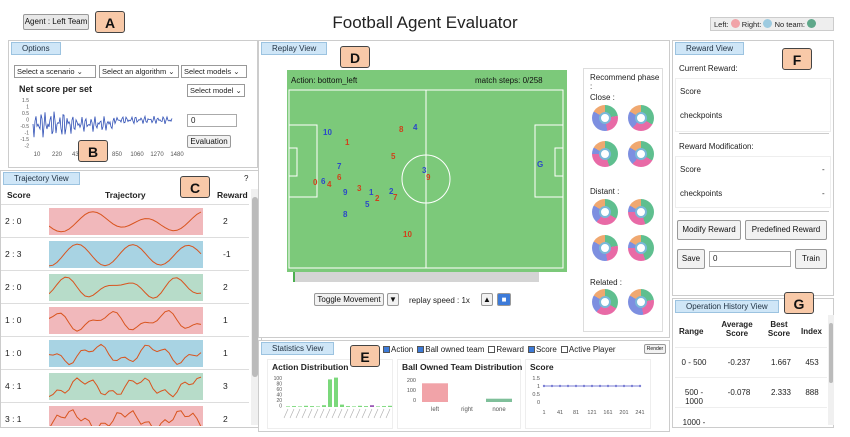 Image resolution: width=850 pixels, height=437 pixels. What do you see at coordinates (435, 410) in the screenshot?
I see `svg-text: left` at bounding box center [435, 410].